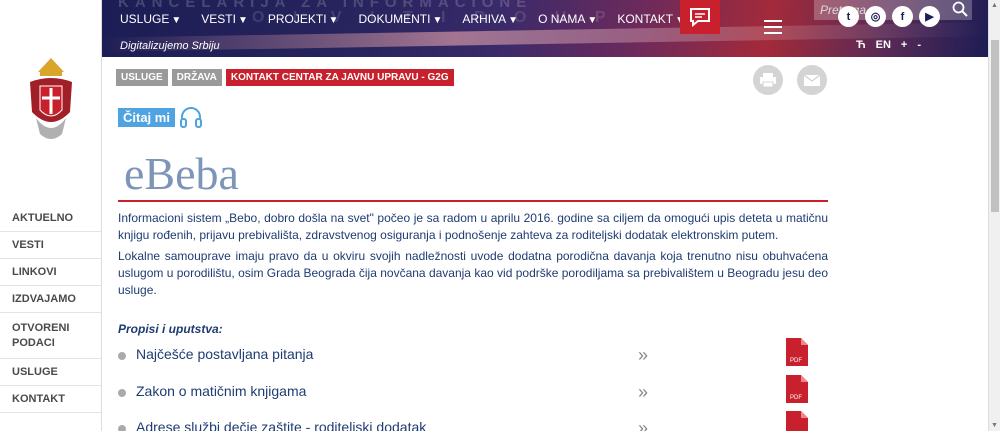 The height and width of the screenshot is (431, 1000). Describe the element at coordinates (929, 16) in the screenshot. I see `youtube-icon: ▶` at that location.